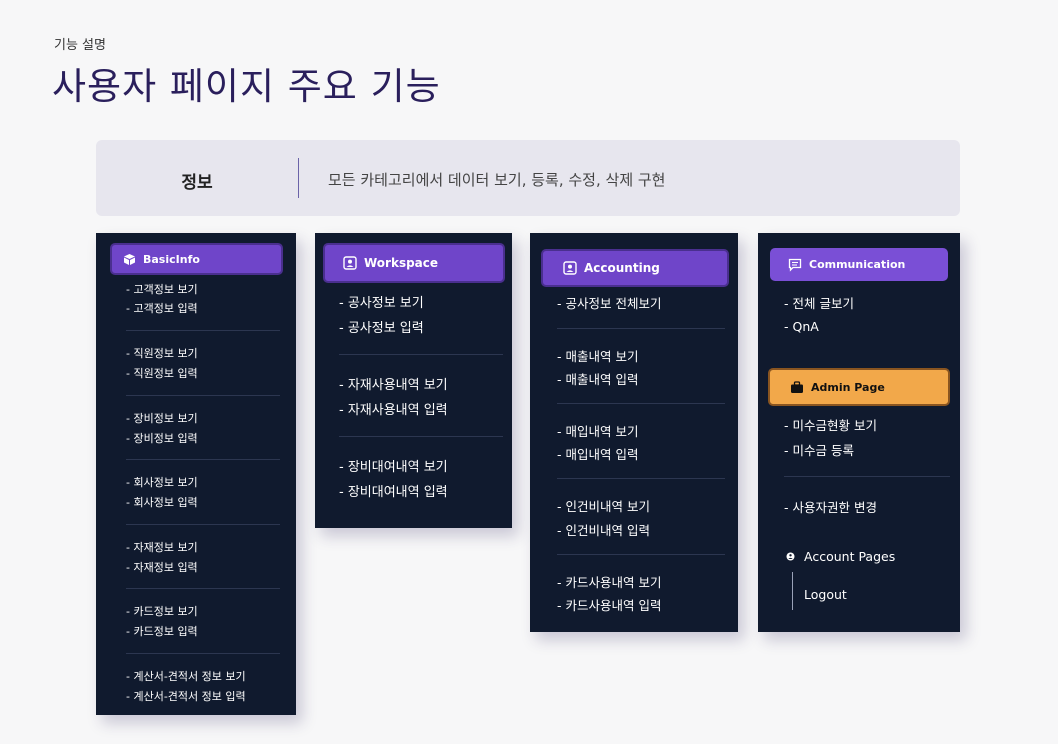  What do you see at coordinates (162, 353) in the screenshot?
I see `basicinfo-item: - 직원정보 보기` at bounding box center [162, 353].